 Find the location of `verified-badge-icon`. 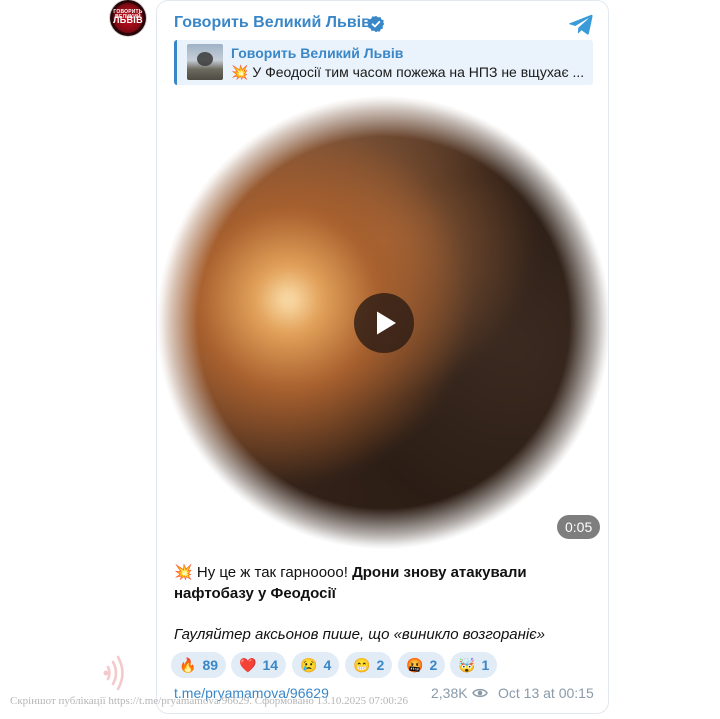

verified-badge-icon is located at coordinates (376, 24).